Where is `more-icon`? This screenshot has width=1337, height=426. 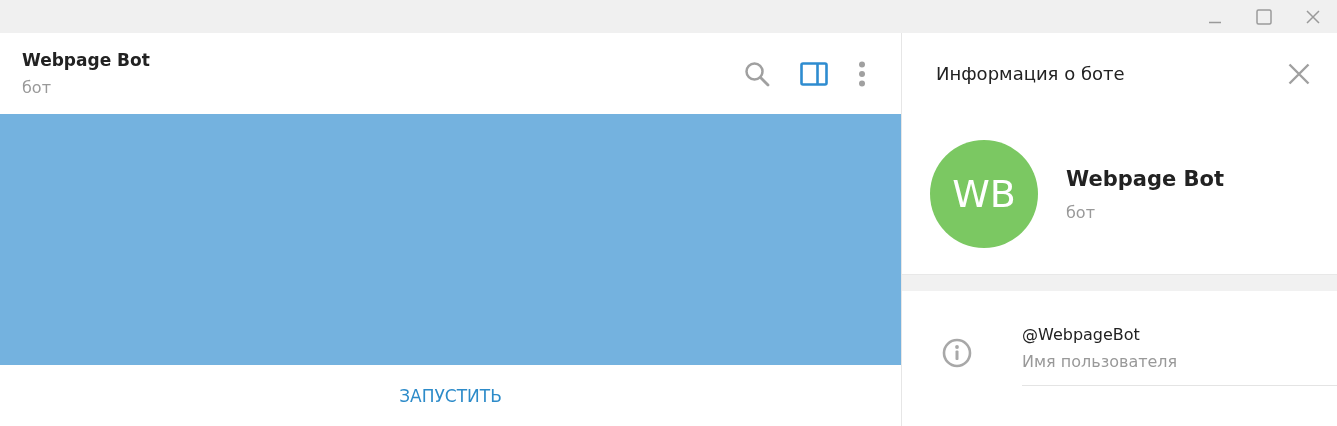
more-icon is located at coordinates (862, 73).